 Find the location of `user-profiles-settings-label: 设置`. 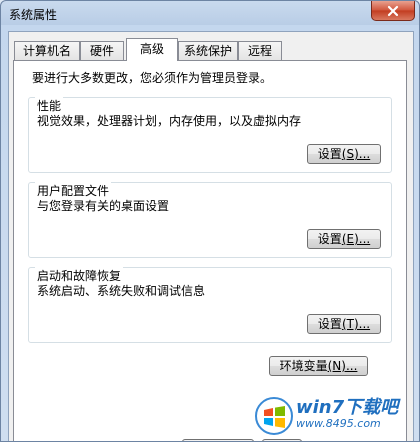

user-profiles-settings-label: 设置 is located at coordinates (329, 239).